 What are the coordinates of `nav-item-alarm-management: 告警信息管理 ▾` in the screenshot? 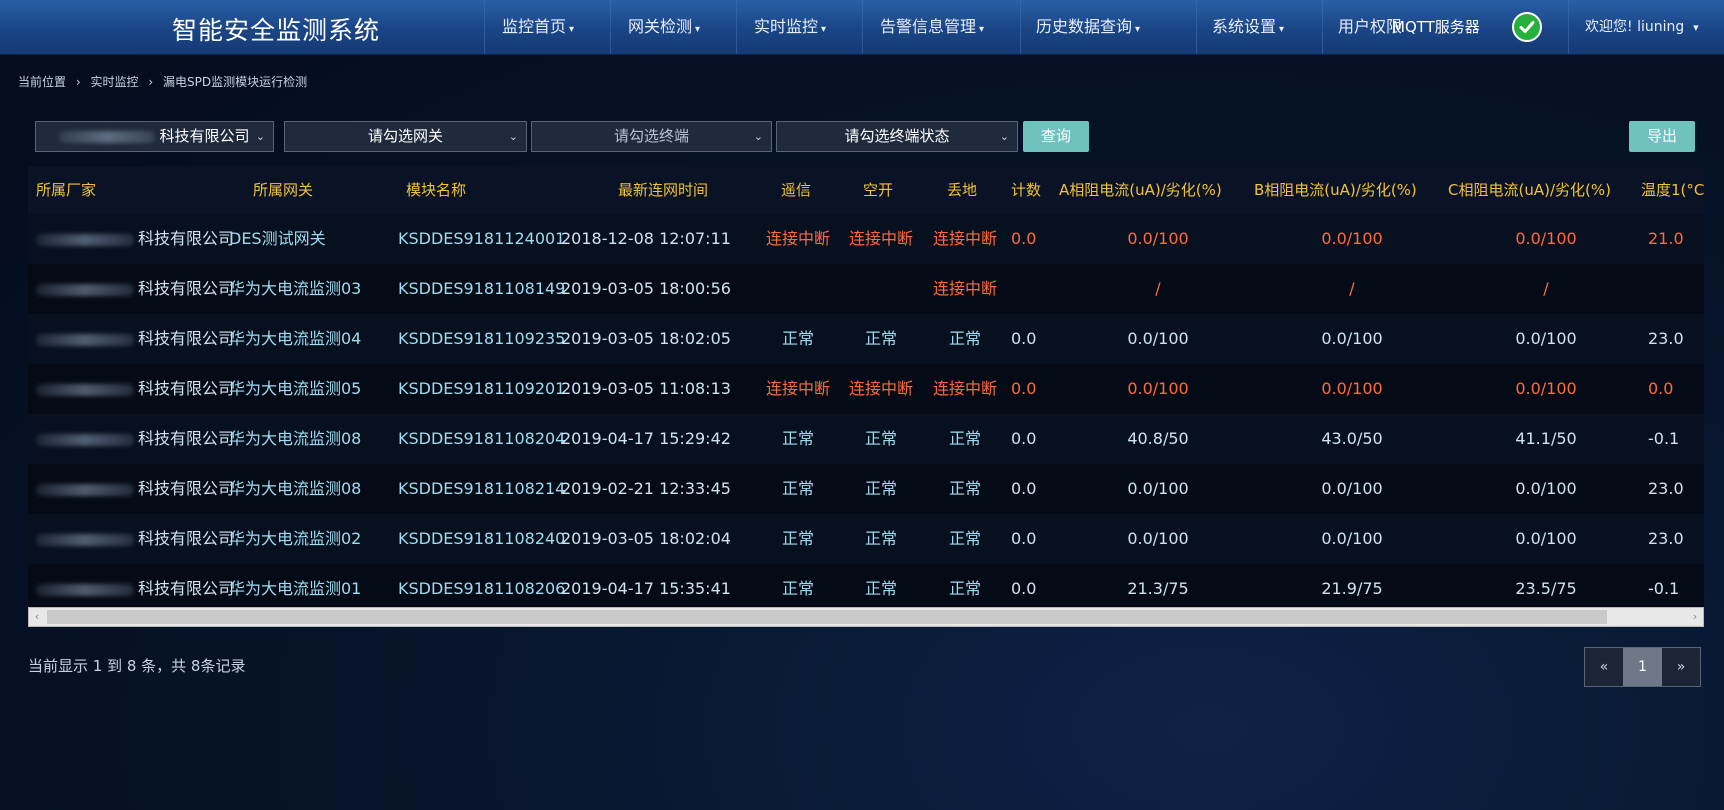 It's located at (932, 27).